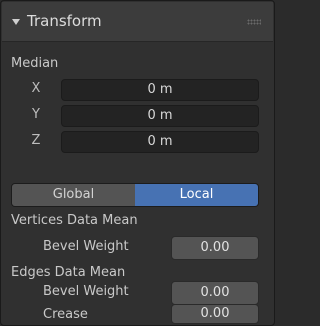 Image resolution: width=320 pixels, height=326 pixels. What do you see at coordinates (74, 220) in the screenshot?
I see `vertices-data-mean-label: Vertices Data Mean` at bounding box center [74, 220].